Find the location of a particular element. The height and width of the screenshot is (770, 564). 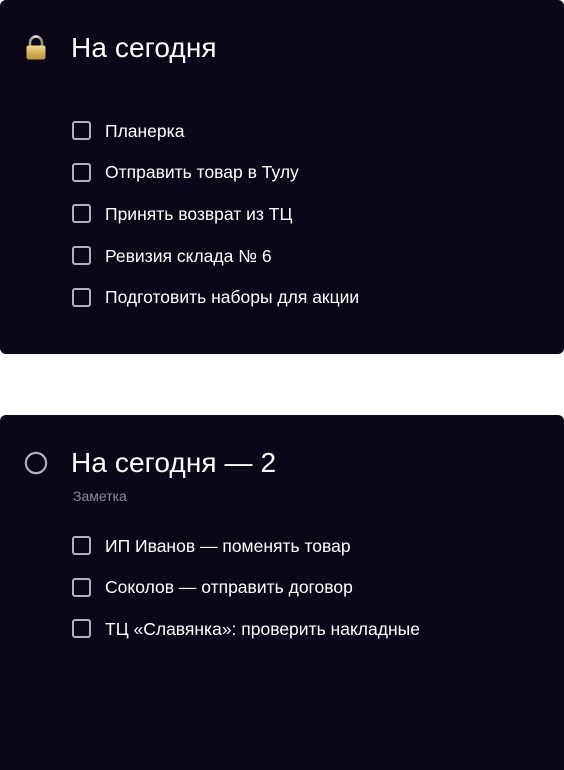

list-item: Подготовить наборы для акции is located at coordinates (215, 297).